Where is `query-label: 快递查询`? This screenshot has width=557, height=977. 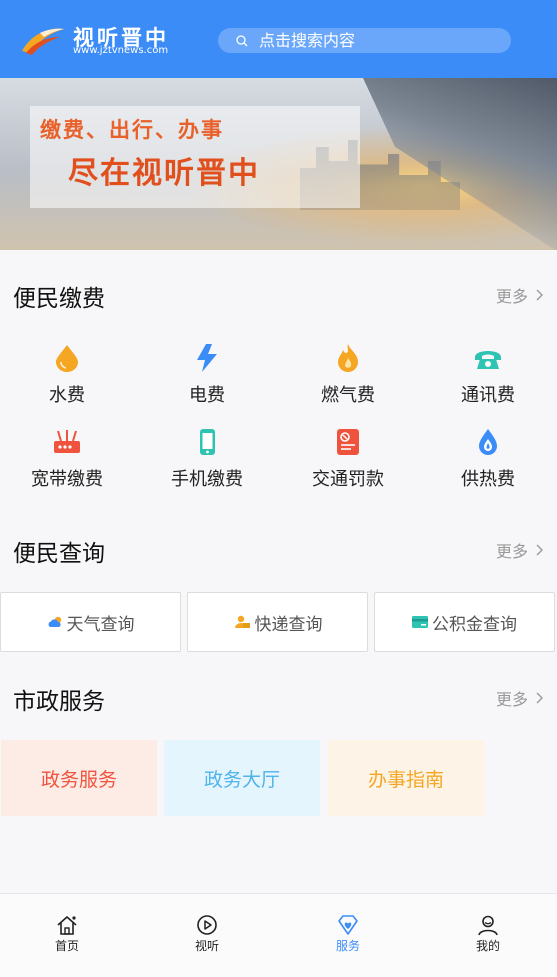
query-label: 快递查询 is located at coordinates (288, 624).